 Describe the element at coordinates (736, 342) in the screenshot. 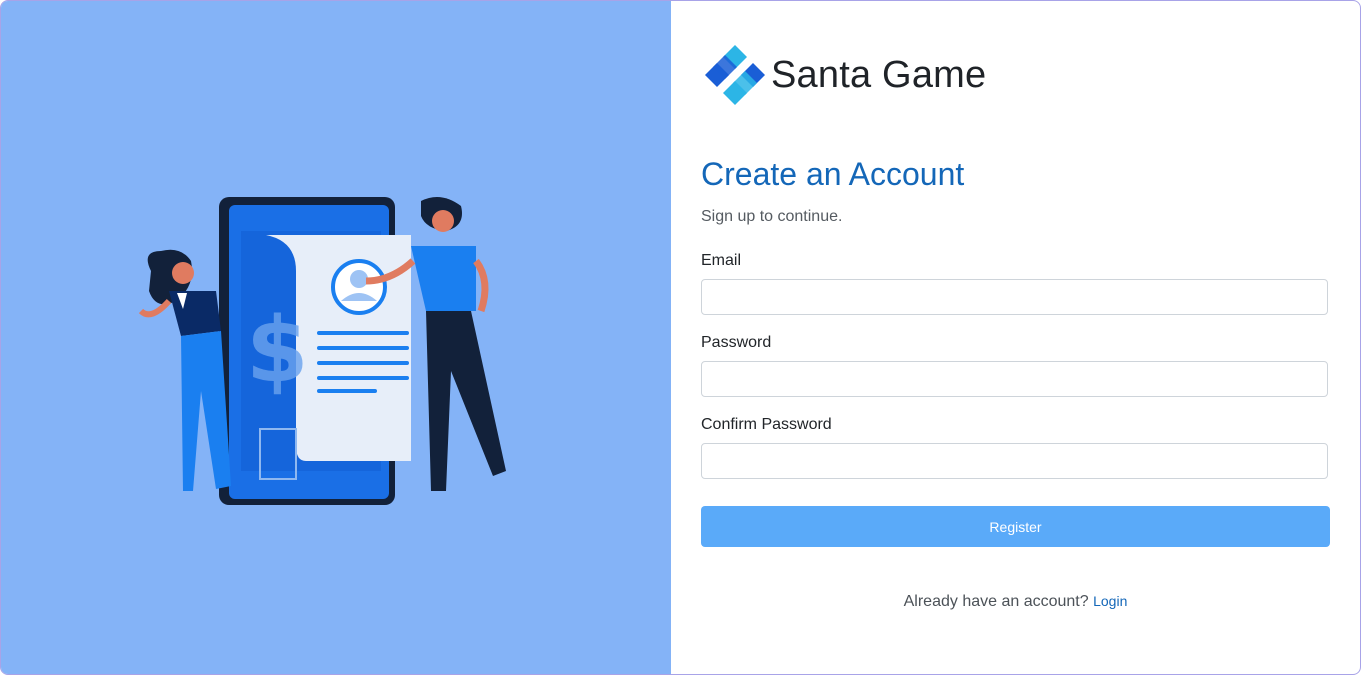

I see `password-label: Password` at that location.